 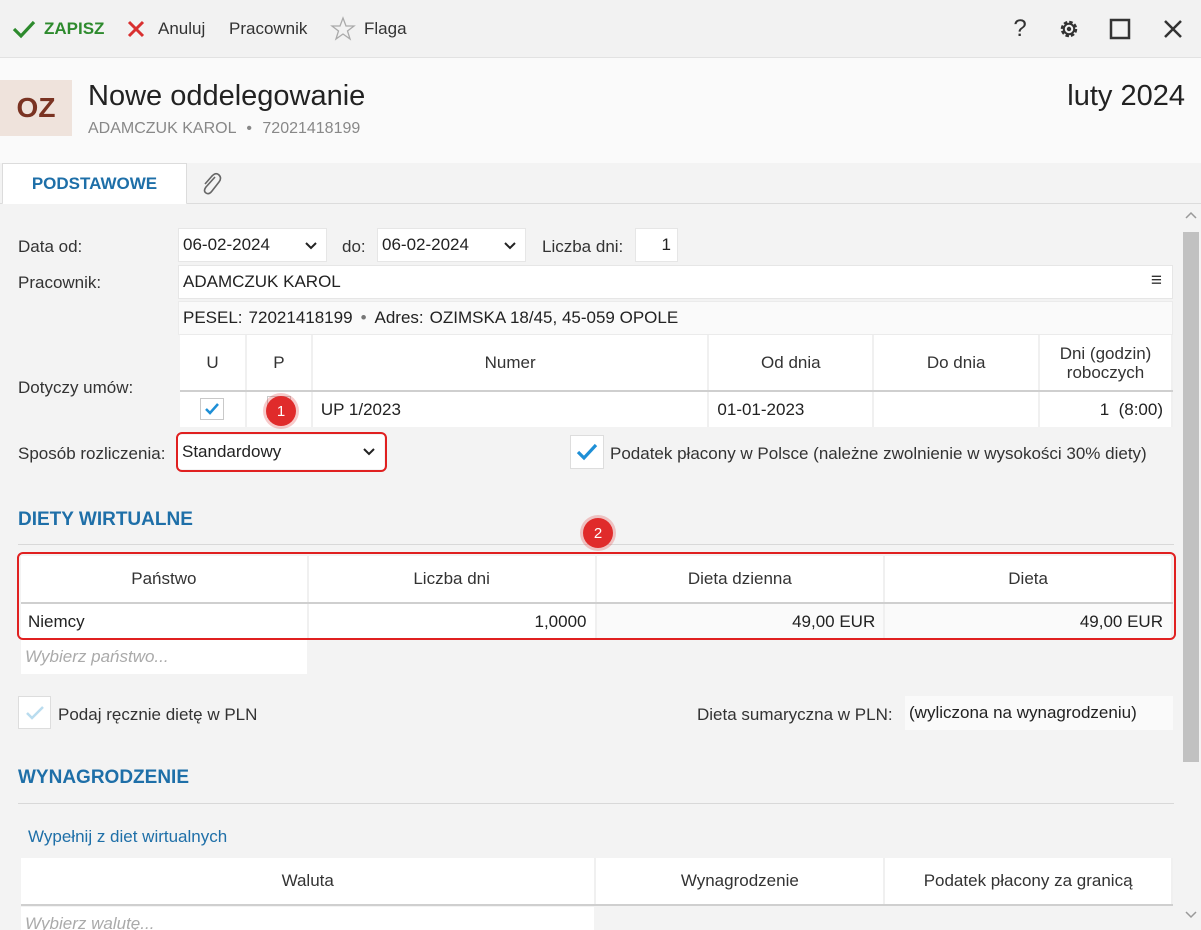 What do you see at coordinates (60, 282) in the screenshot?
I see `worker-field-label: Pracownik:` at bounding box center [60, 282].